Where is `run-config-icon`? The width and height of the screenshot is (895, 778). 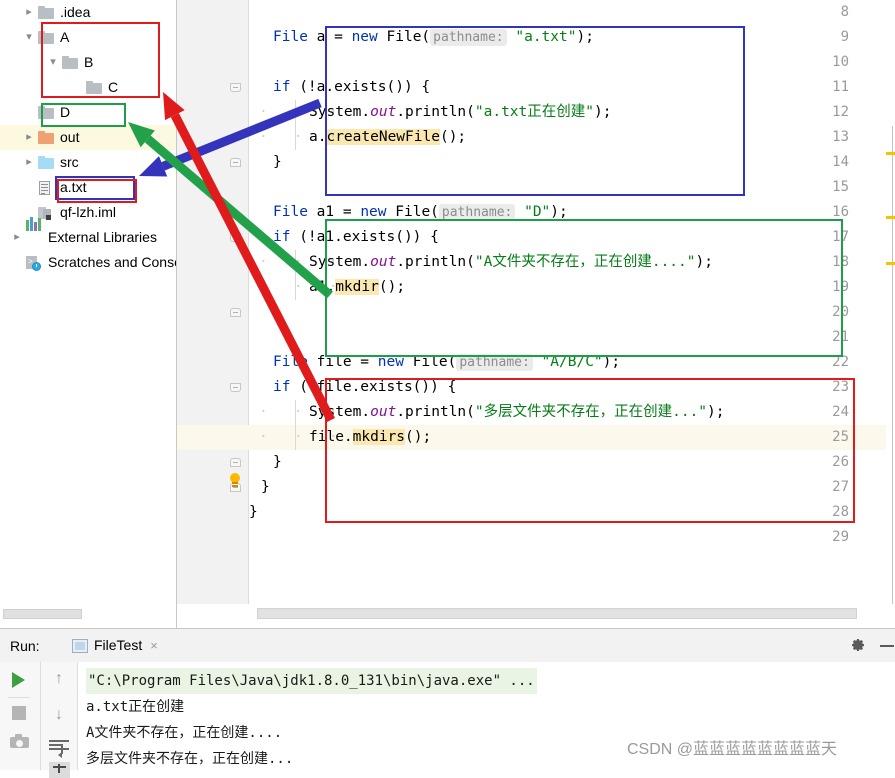
run-config-icon is located at coordinates (80, 646).